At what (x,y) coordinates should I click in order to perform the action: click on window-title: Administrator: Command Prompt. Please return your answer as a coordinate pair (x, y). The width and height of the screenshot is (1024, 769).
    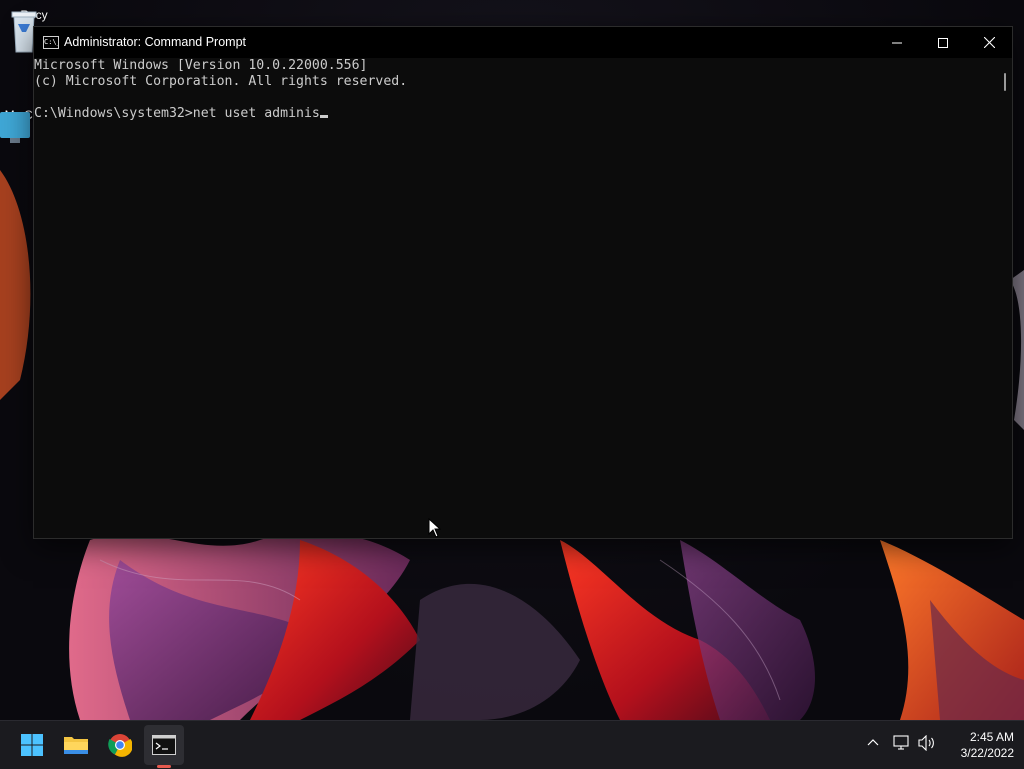
    Looking at the image, I should click on (155, 42).